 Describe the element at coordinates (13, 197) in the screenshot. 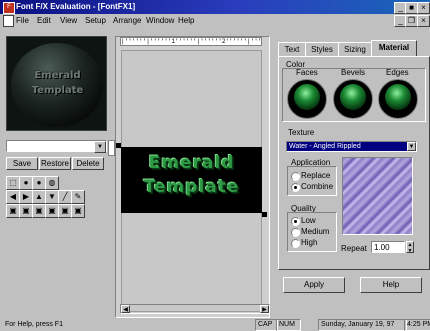

I see `arrow-left-icon: ◀` at that location.